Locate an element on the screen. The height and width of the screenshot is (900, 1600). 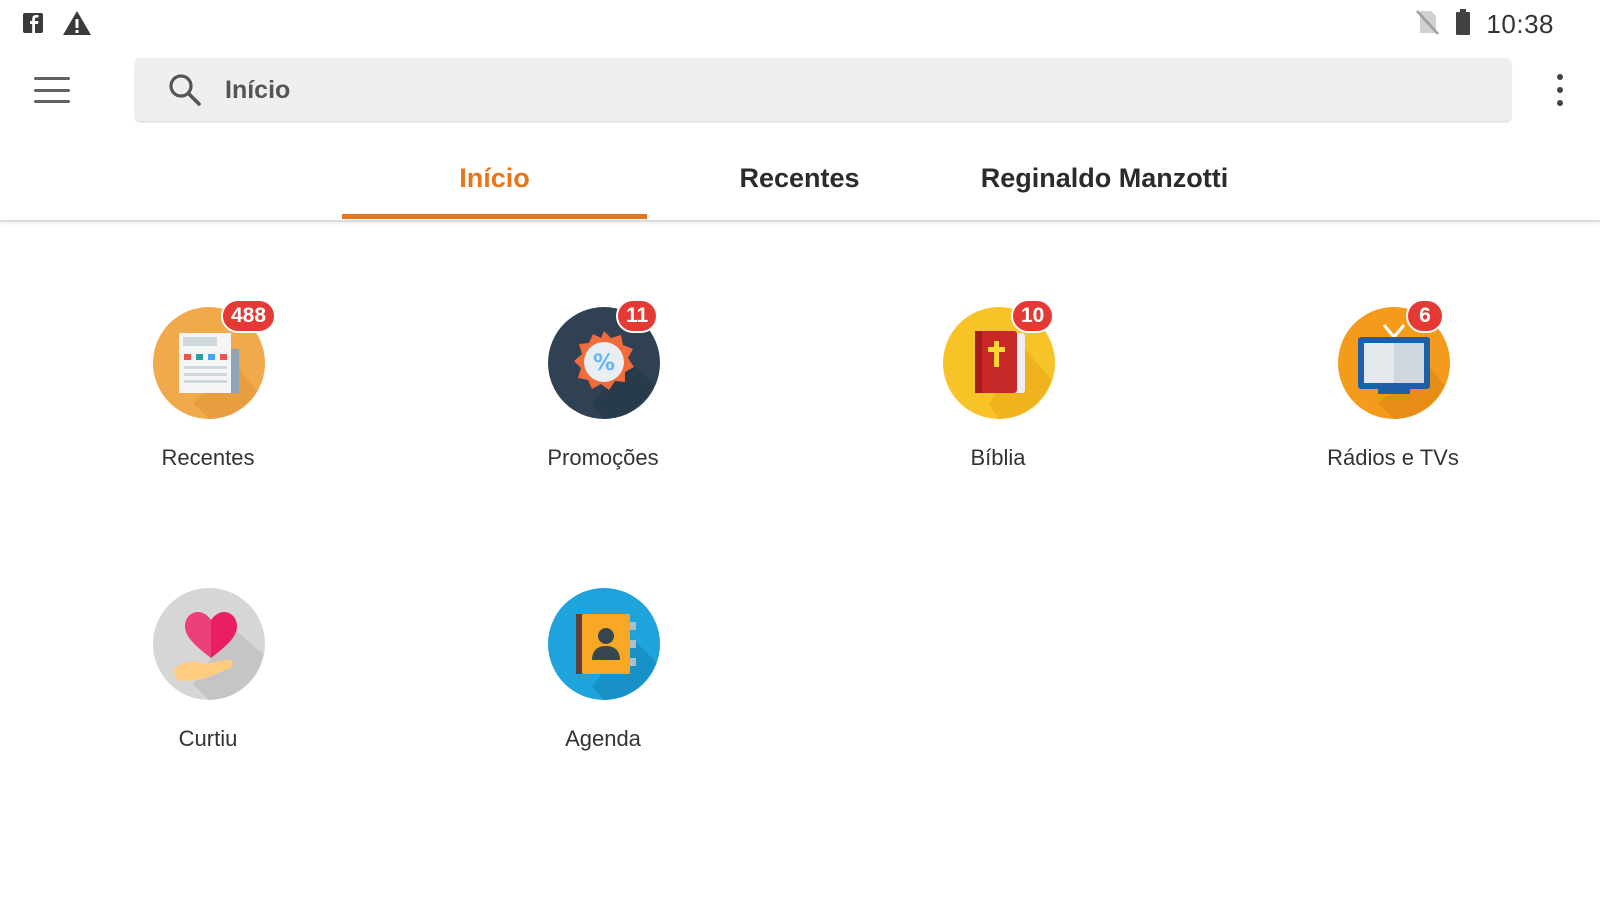
badge-count: 10 is located at coordinates (1033, 316).